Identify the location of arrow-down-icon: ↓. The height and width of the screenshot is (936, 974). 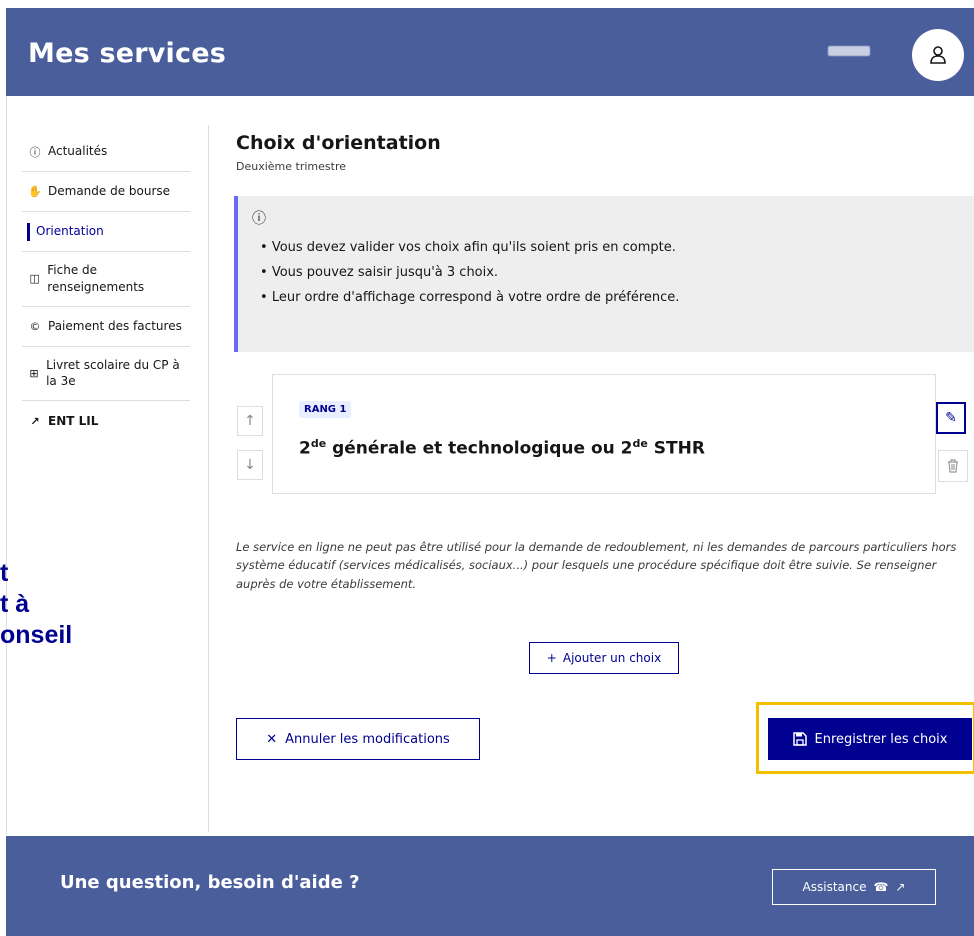
(250, 465).